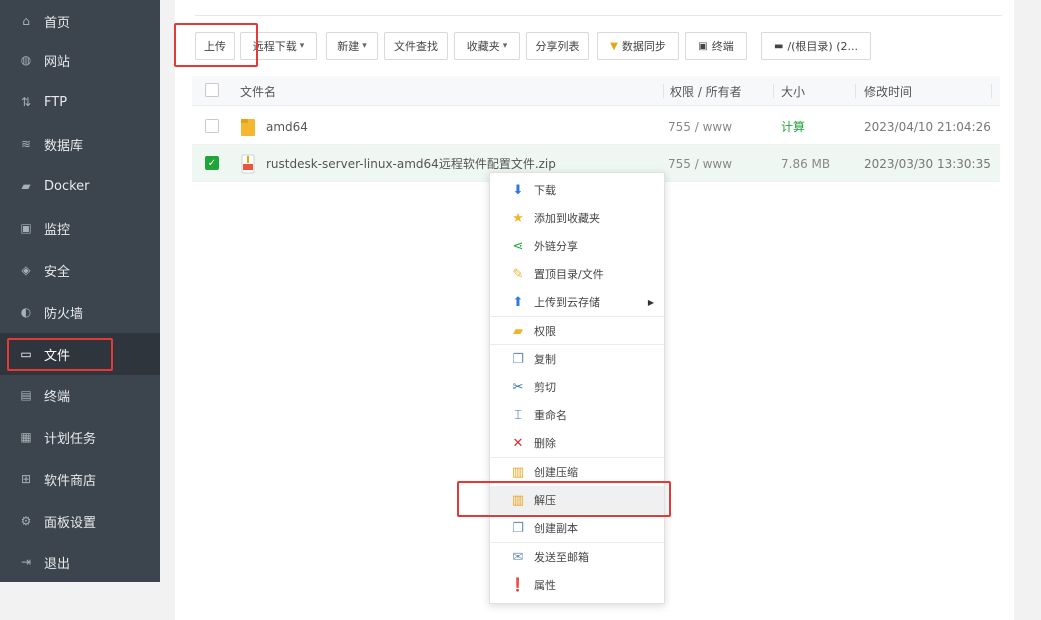  Describe the element at coordinates (70, 439) in the screenshot. I see `sidebar-item-label: 计划任务` at that location.